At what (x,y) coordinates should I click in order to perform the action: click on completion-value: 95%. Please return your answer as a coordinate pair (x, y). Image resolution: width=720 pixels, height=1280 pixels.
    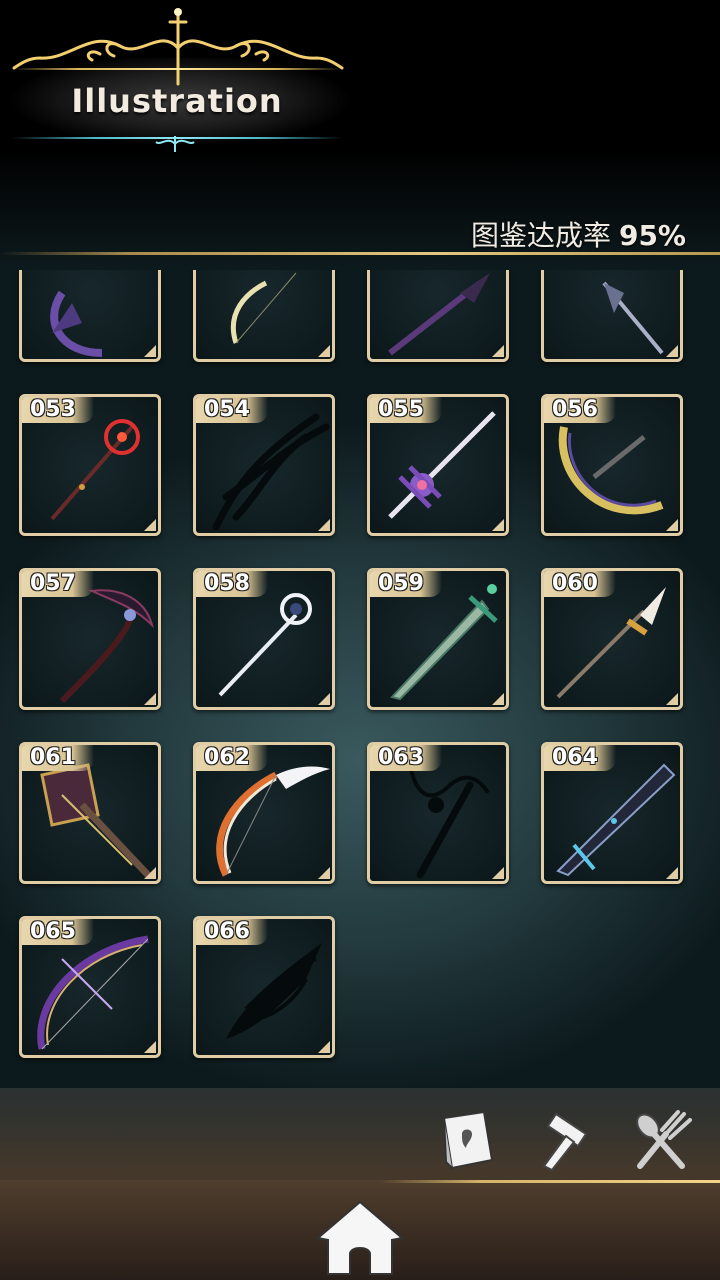
    Looking at the image, I should click on (652, 235).